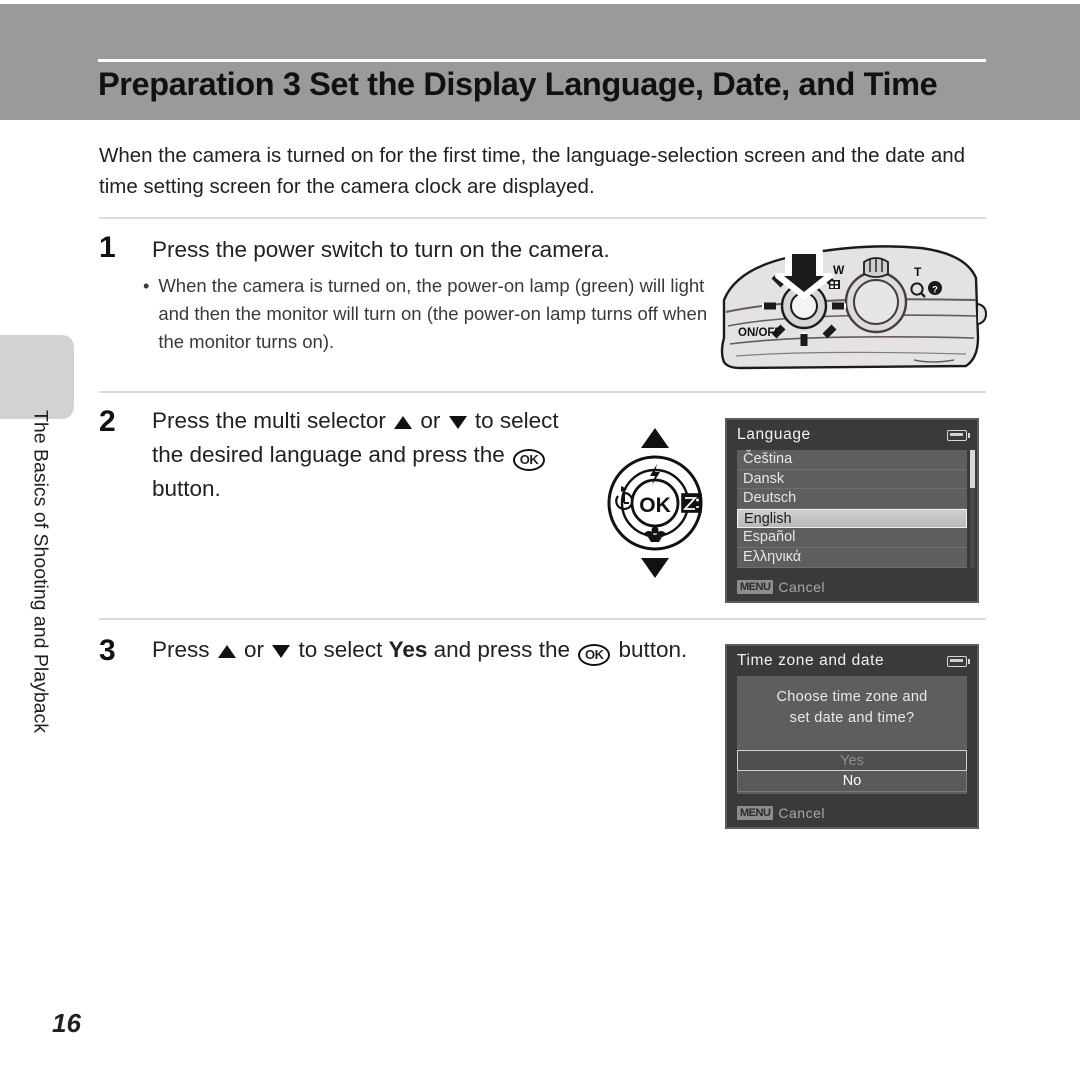 The width and height of the screenshot is (1080, 1080). What do you see at coordinates (691, 503) in the screenshot?
I see `exposure-compensation-icon` at bounding box center [691, 503].